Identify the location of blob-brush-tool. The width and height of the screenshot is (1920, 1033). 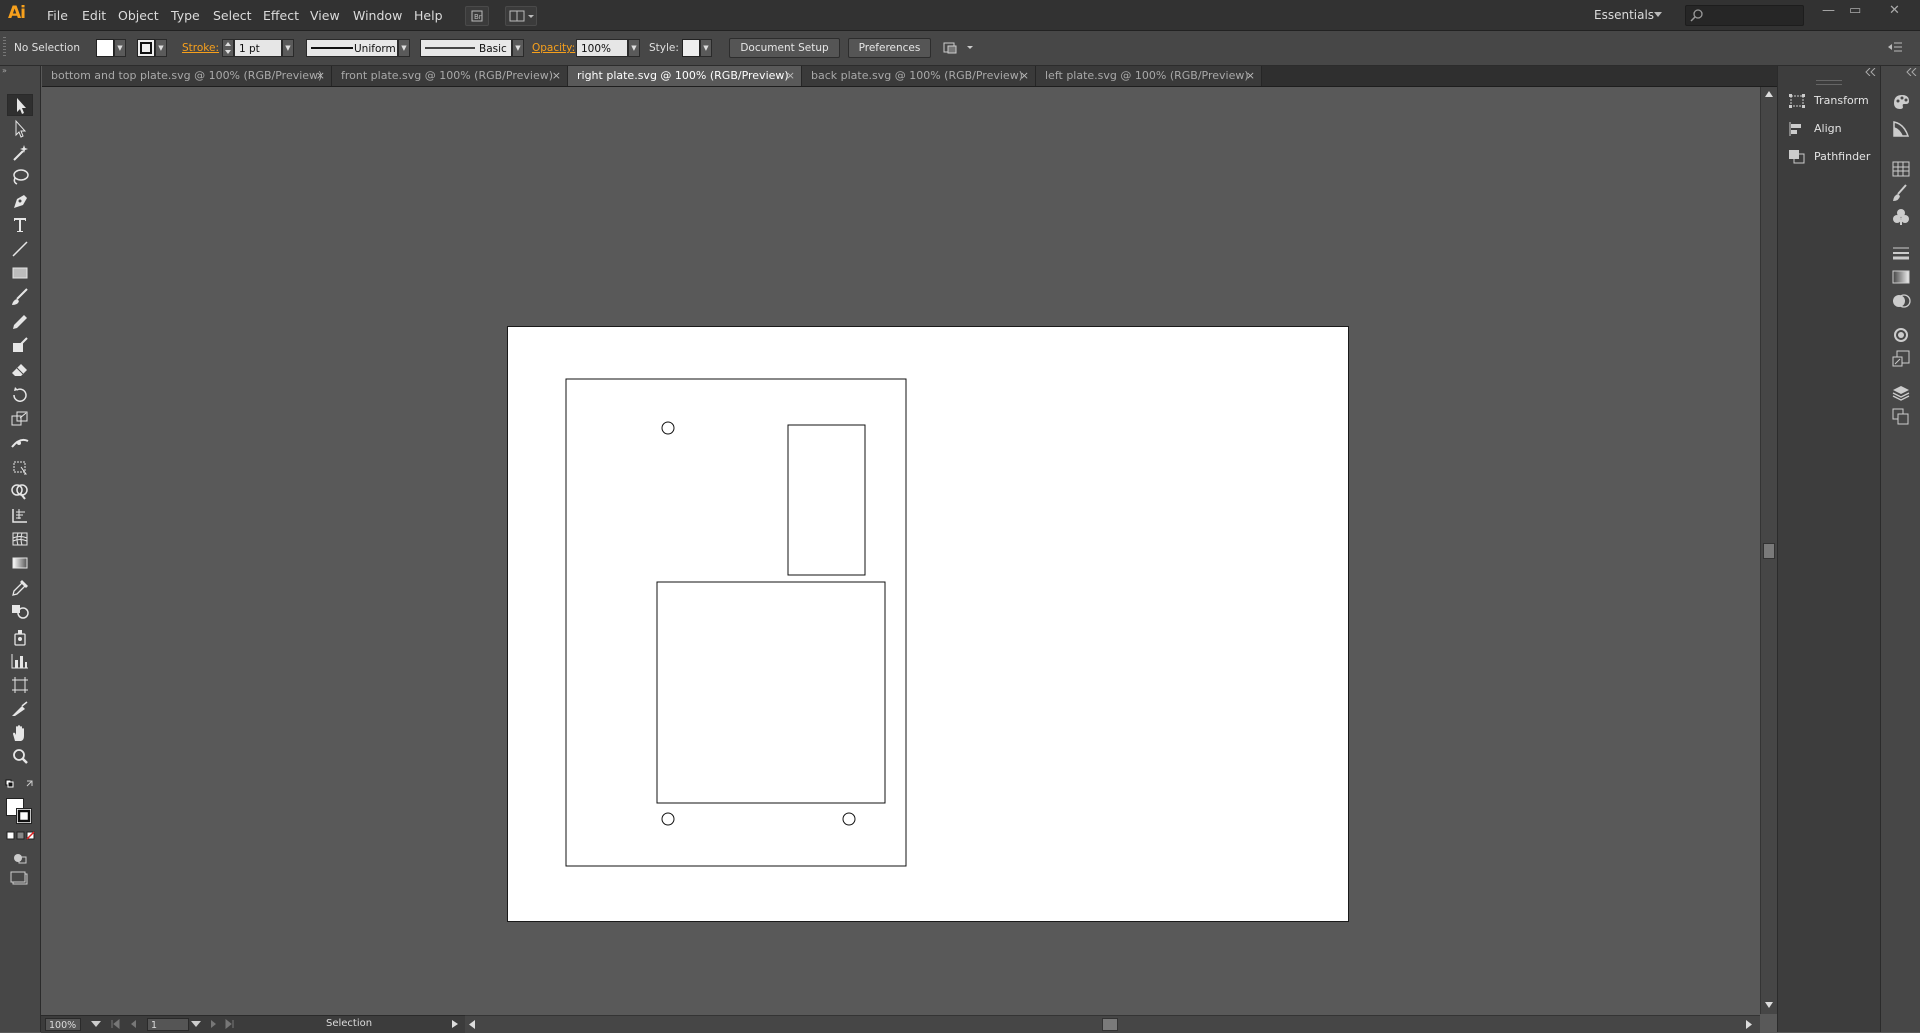
(20, 345).